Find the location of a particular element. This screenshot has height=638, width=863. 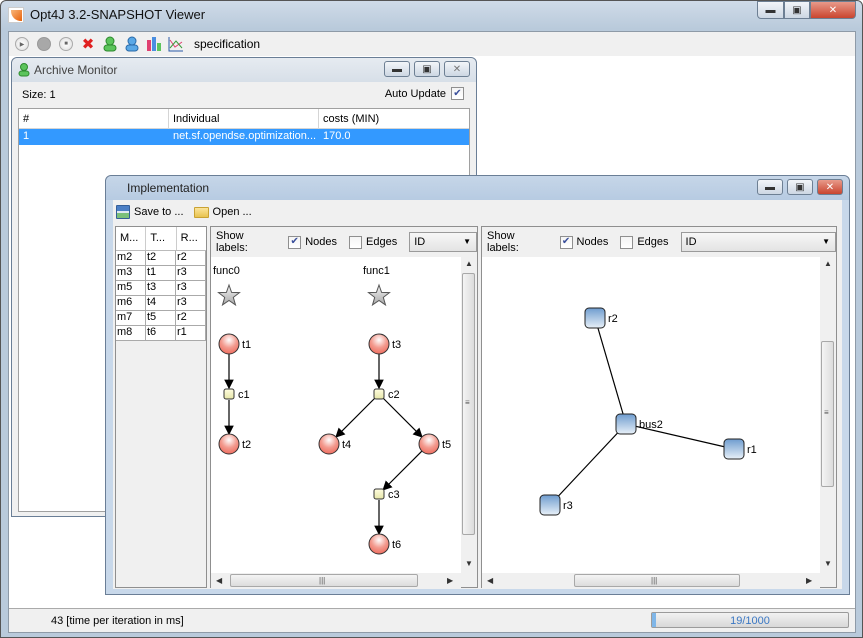

application-vertical-scrollbar: ▲ ≡ ▼ is located at coordinates (469, 415).